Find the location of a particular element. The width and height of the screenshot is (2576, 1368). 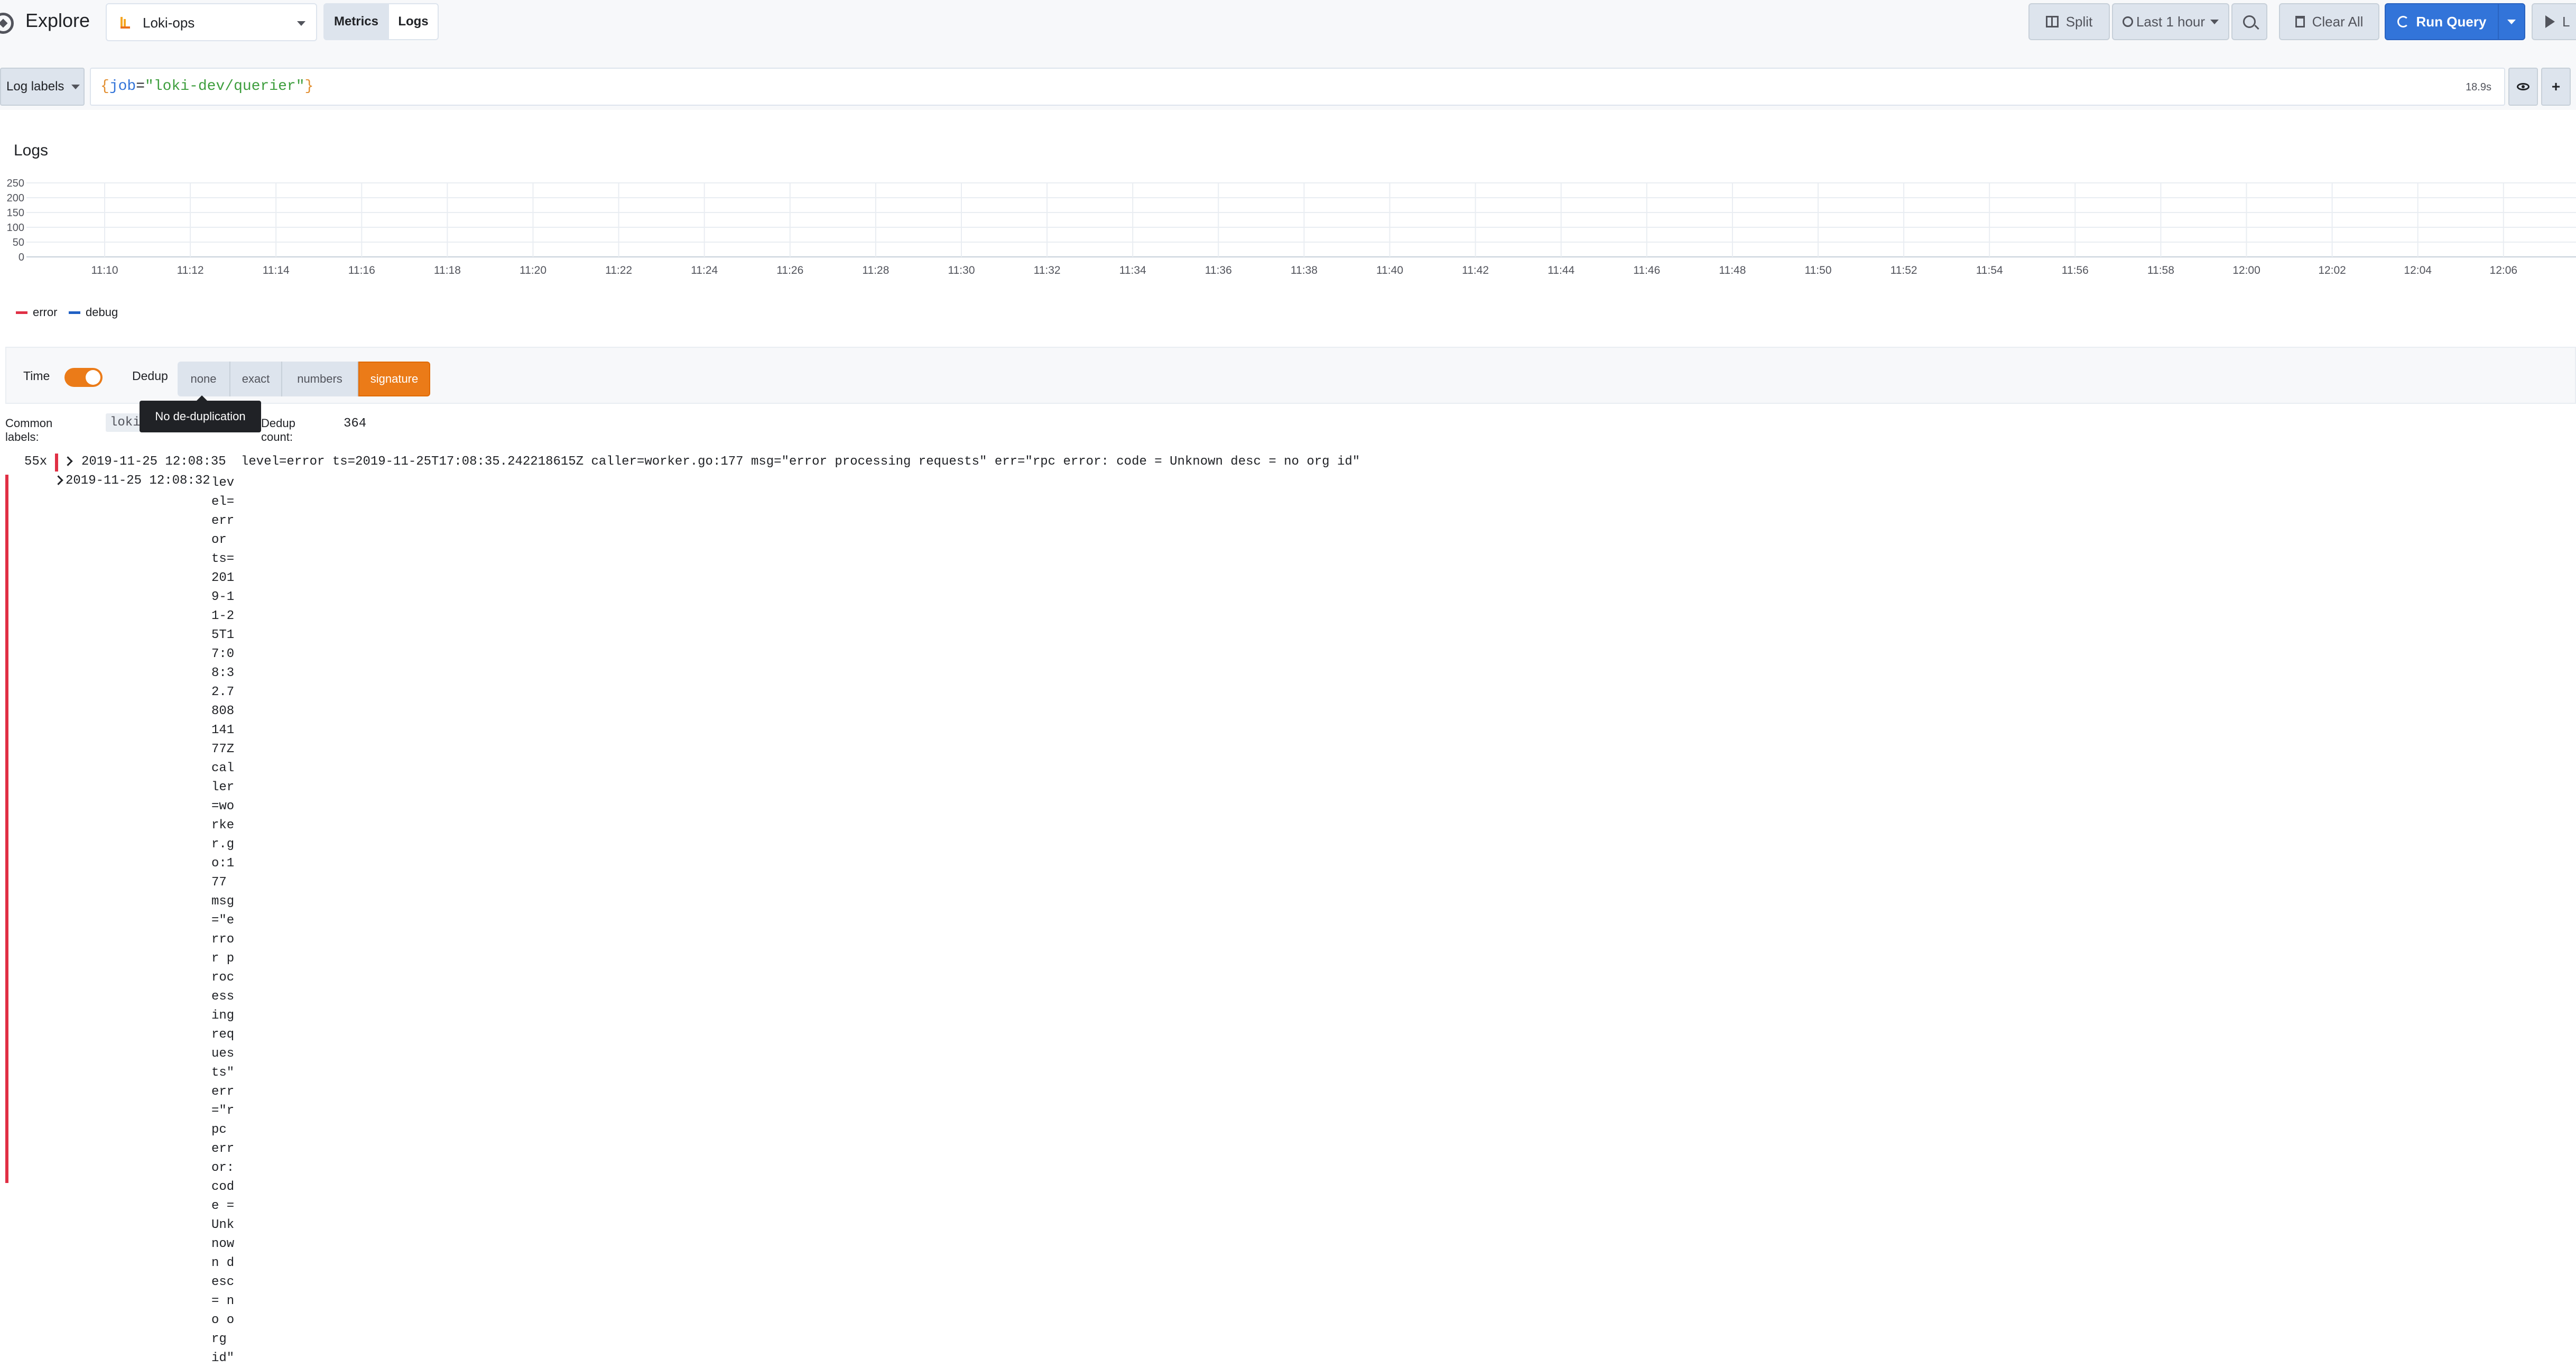

time-range-label: Last 1 hour is located at coordinates (2171, 21).